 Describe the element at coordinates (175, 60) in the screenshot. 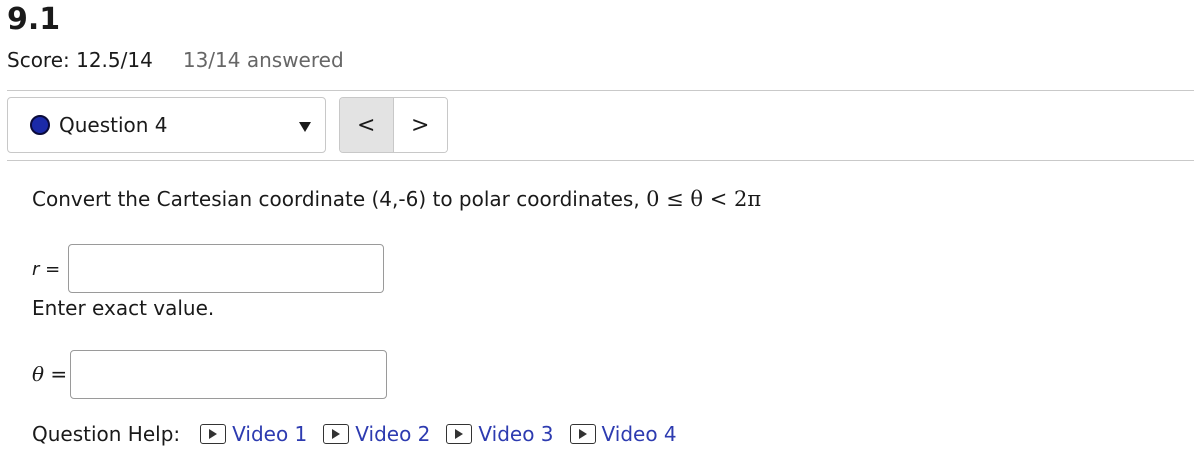

I see `score-line: Score: 12.5/14 13/14 answered` at that location.